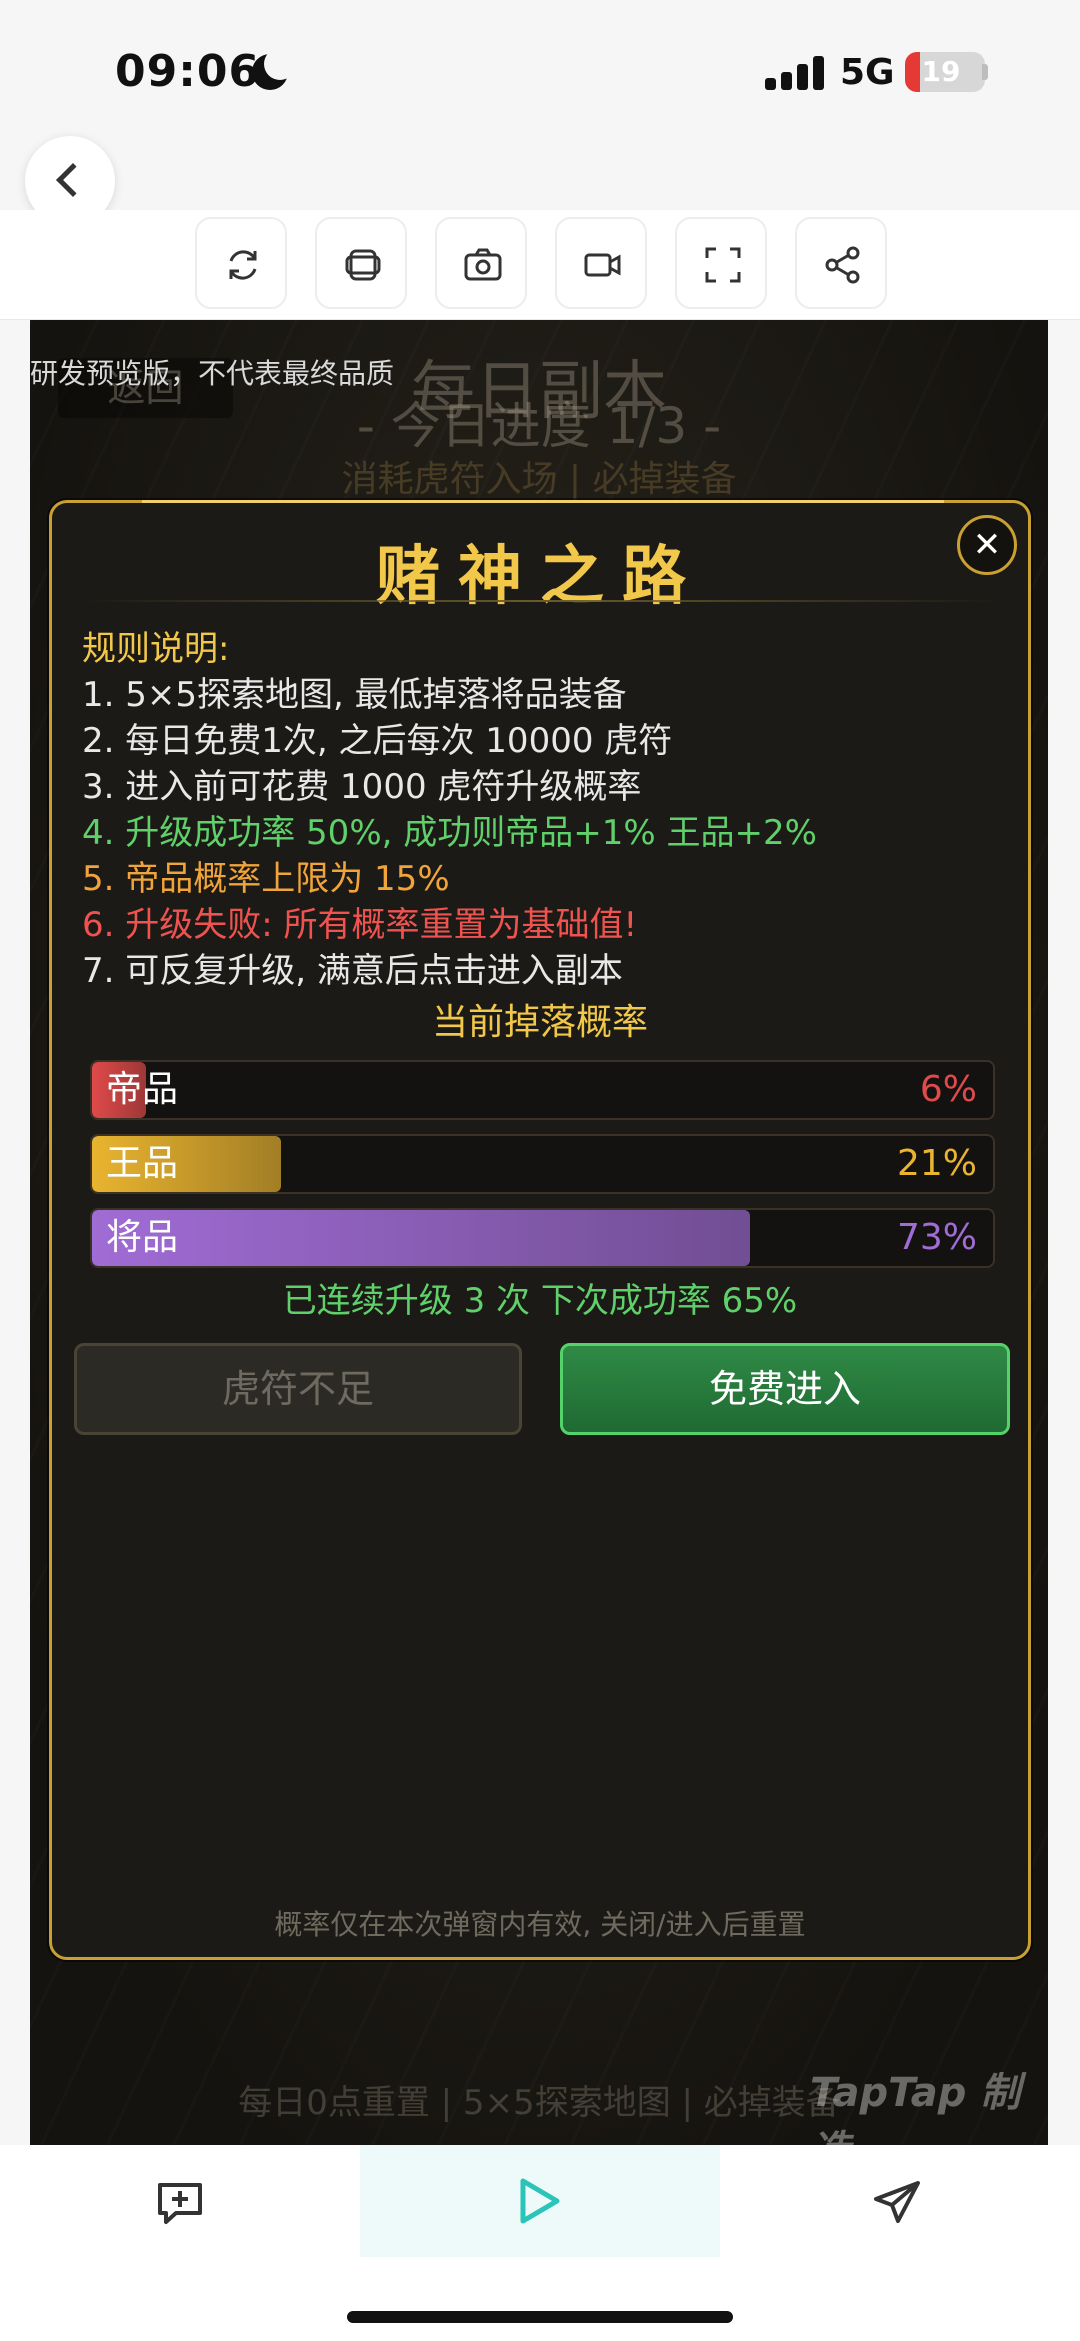  Describe the element at coordinates (274, 69) in the screenshot. I see `moon-icon` at that location.